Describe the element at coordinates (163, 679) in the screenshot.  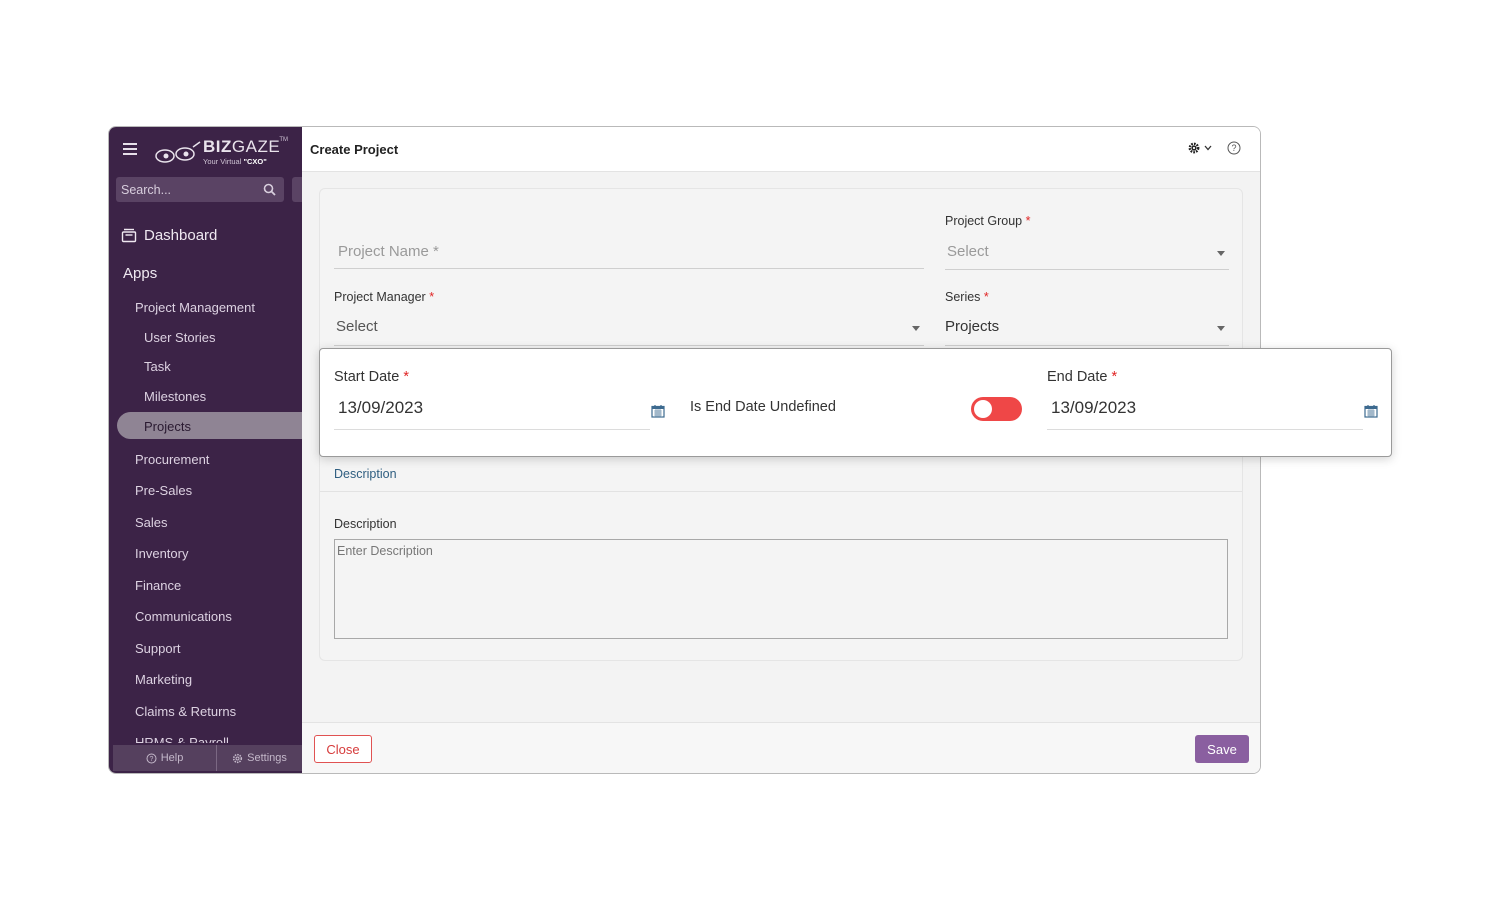
I see `sidebar-item-marketing: Marketing` at that location.